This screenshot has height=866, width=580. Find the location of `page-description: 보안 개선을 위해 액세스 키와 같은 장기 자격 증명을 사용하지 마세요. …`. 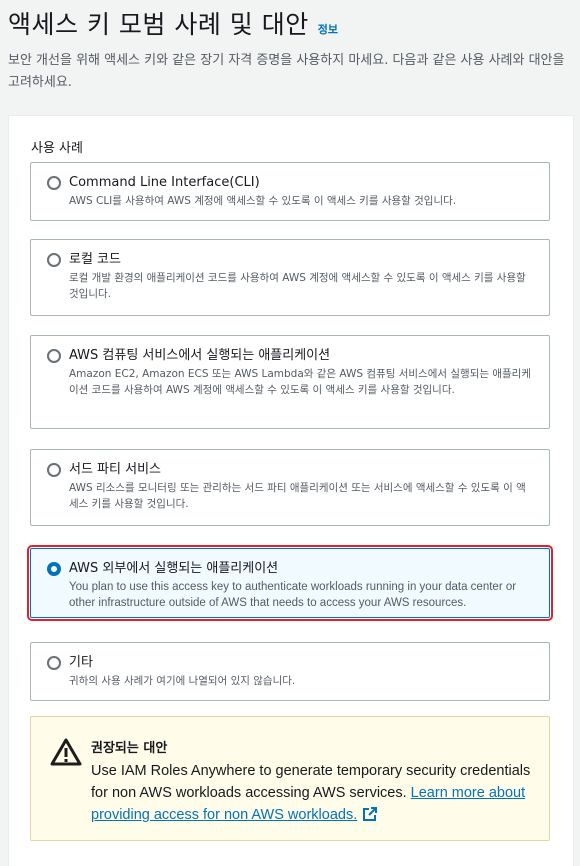

page-description: 보안 개선을 위해 액세스 키와 같은 장기 자격 증명을 사용하지 마세요. … is located at coordinates (286, 71).